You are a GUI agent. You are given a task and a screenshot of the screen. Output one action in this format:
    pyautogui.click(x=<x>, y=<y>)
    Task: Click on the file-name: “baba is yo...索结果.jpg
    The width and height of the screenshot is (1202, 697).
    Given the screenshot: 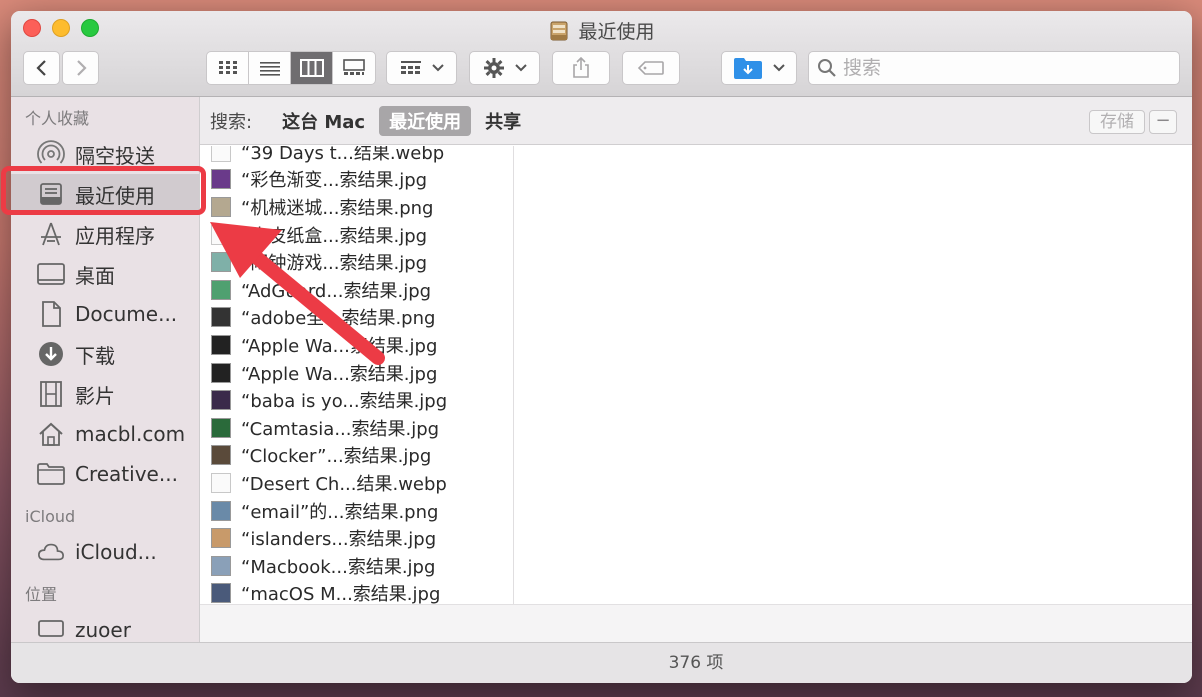 What is the action you would take?
    pyautogui.click(x=344, y=402)
    